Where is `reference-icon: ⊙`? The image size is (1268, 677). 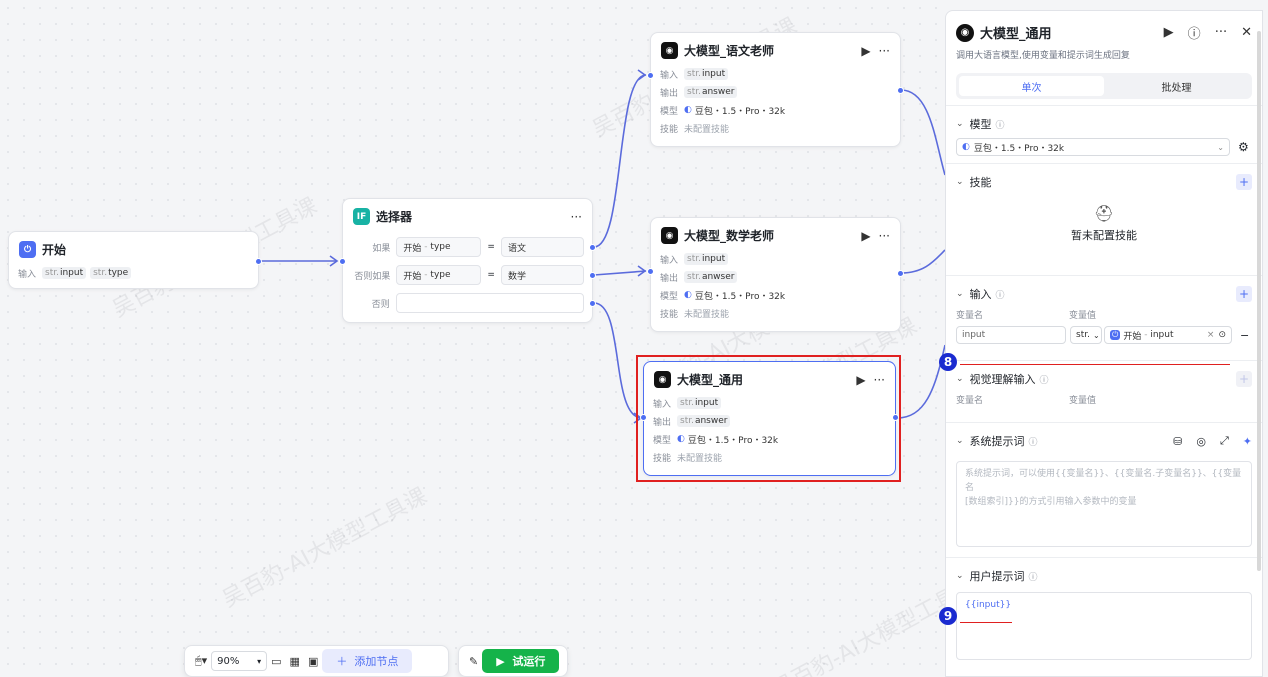
reference-icon: ⊙ is located at coordinates (1222, 335).